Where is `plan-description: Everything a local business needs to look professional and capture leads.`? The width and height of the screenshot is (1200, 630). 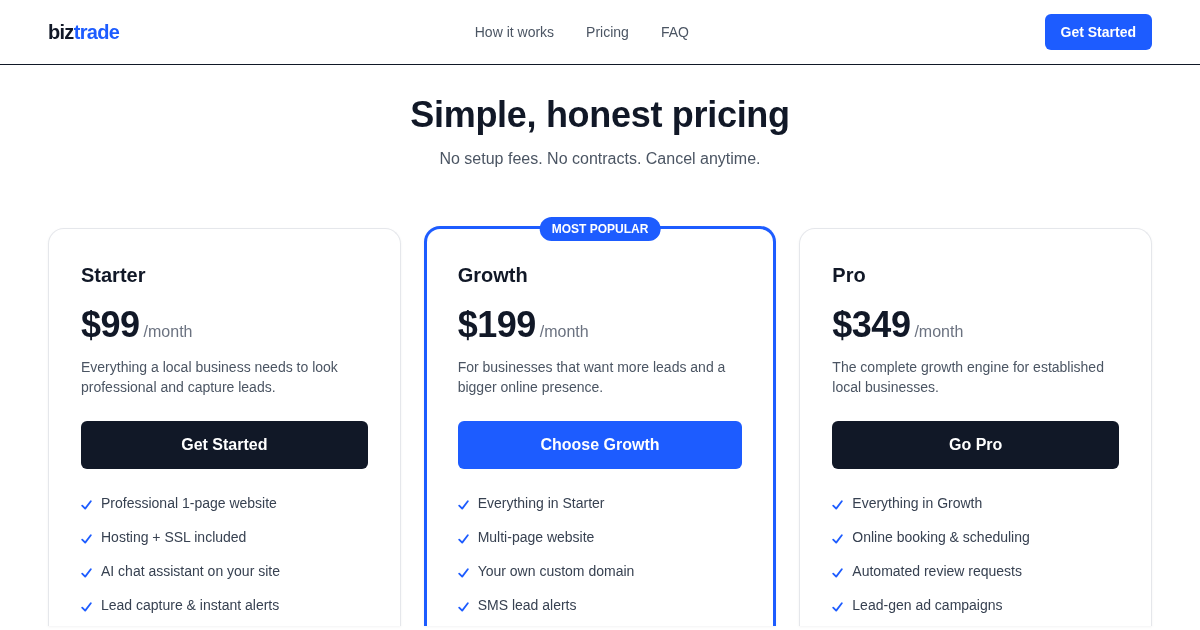
plan-description: Everything a local business needs to look professional and capture leads. is located at coordinates (210, 377).